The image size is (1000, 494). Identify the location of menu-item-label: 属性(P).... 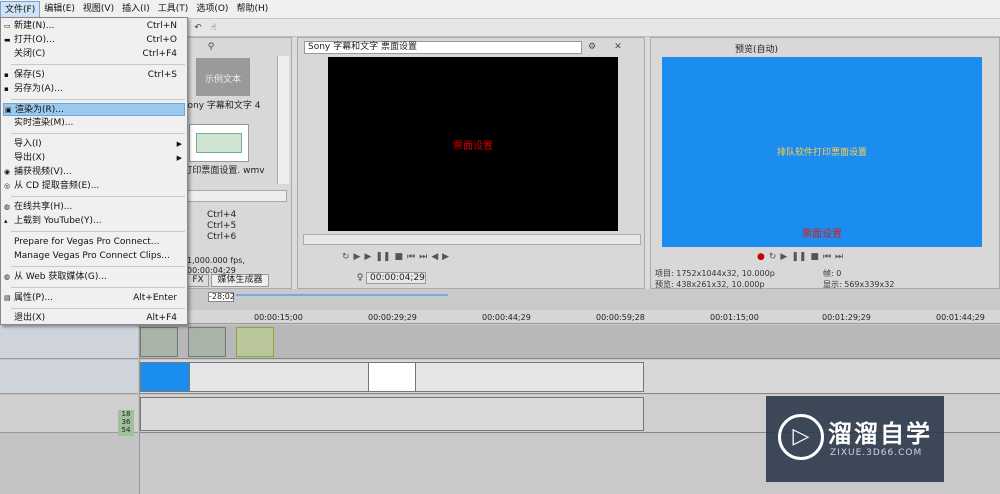
(34, 298).